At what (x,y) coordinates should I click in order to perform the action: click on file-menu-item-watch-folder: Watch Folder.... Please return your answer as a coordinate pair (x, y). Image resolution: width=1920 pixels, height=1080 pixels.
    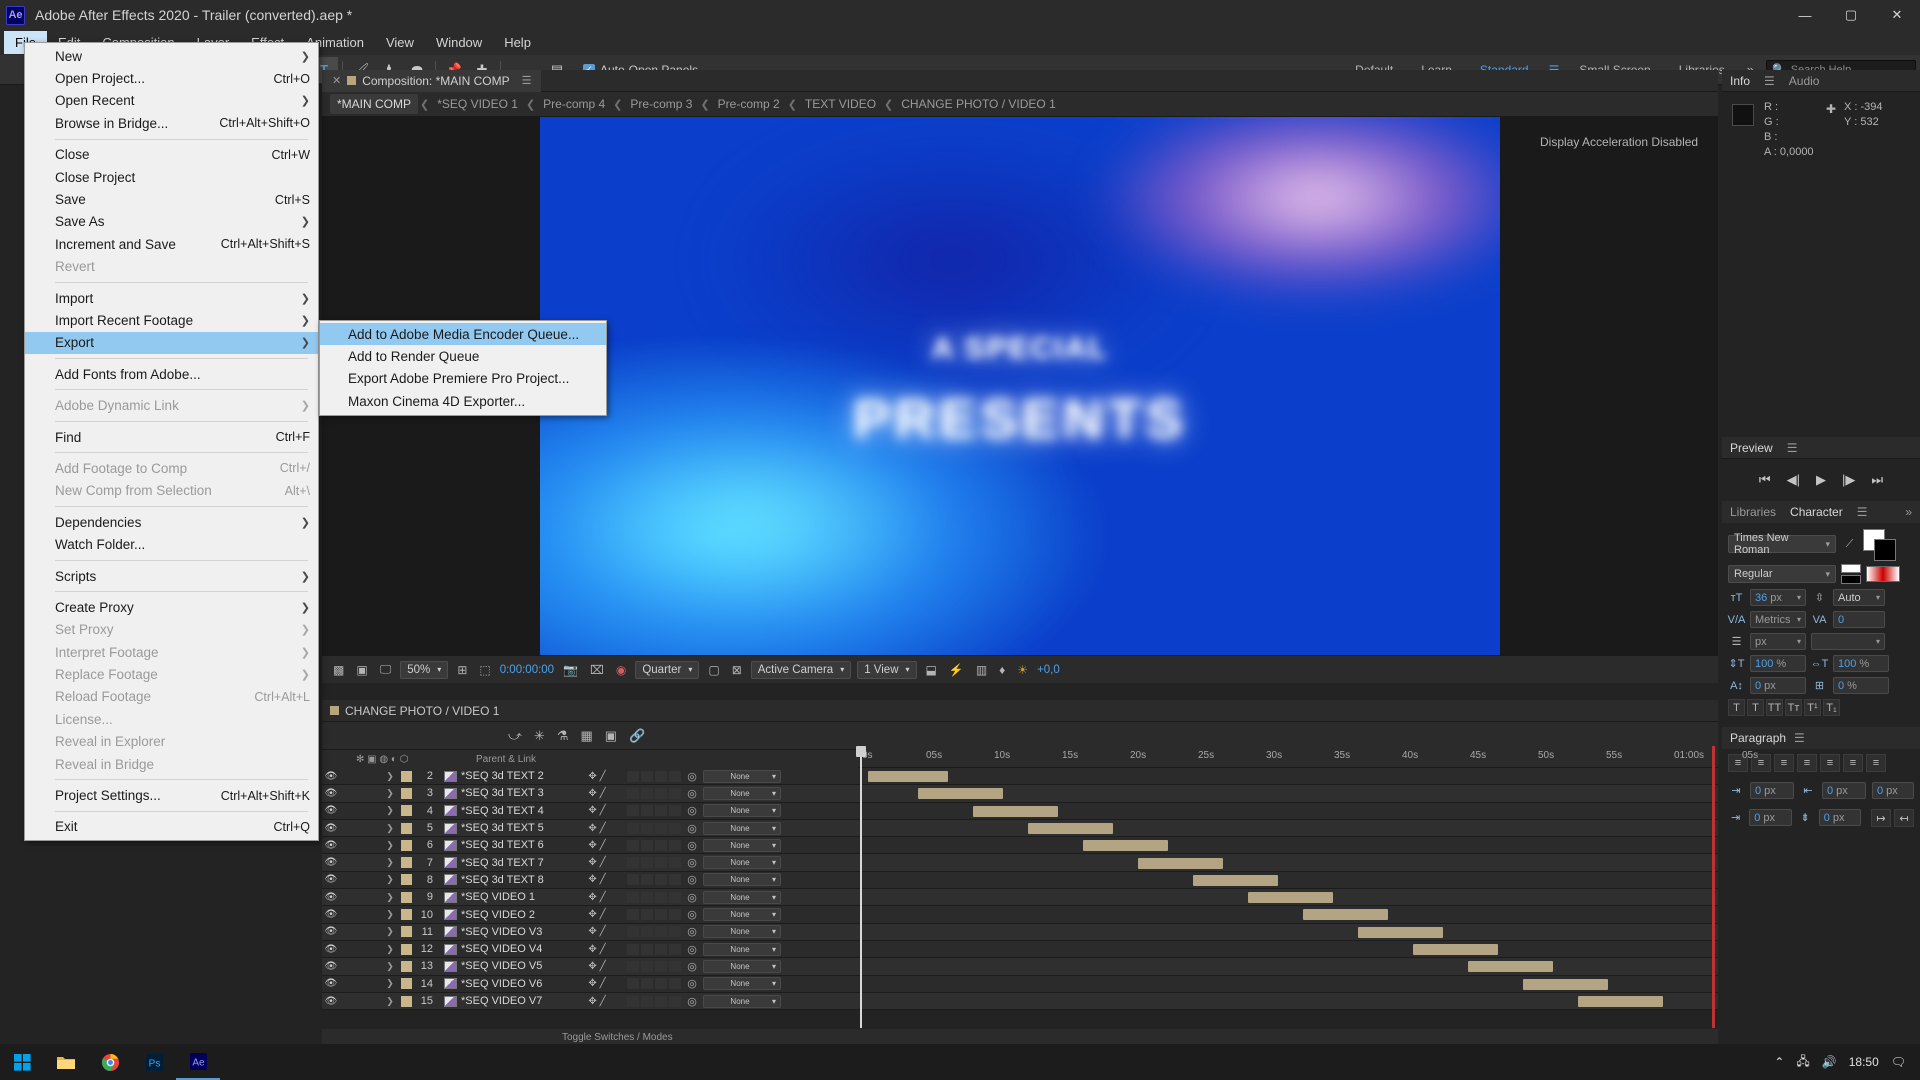
    Looking at the image, I should click on (171, 544).